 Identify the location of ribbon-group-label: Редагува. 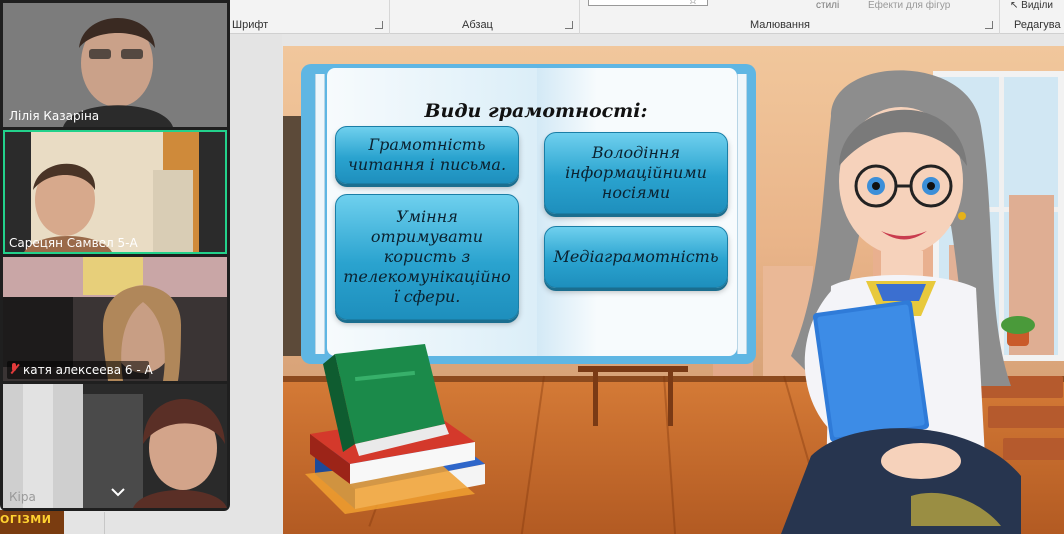
(1037, 25).